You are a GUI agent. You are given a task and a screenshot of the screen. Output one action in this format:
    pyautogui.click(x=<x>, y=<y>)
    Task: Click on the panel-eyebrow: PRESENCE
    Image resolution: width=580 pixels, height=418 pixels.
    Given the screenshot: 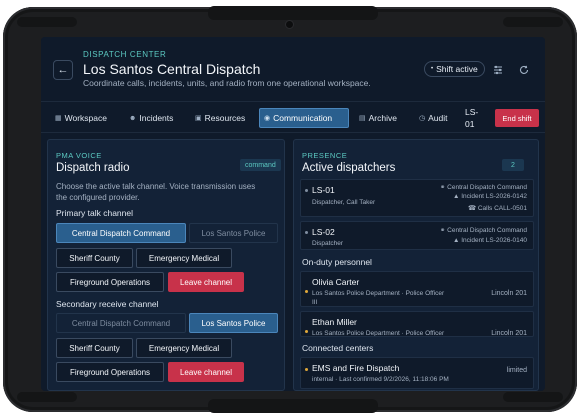 What is the action you would take?
    pyautogui.click(x=325, y=155)
    